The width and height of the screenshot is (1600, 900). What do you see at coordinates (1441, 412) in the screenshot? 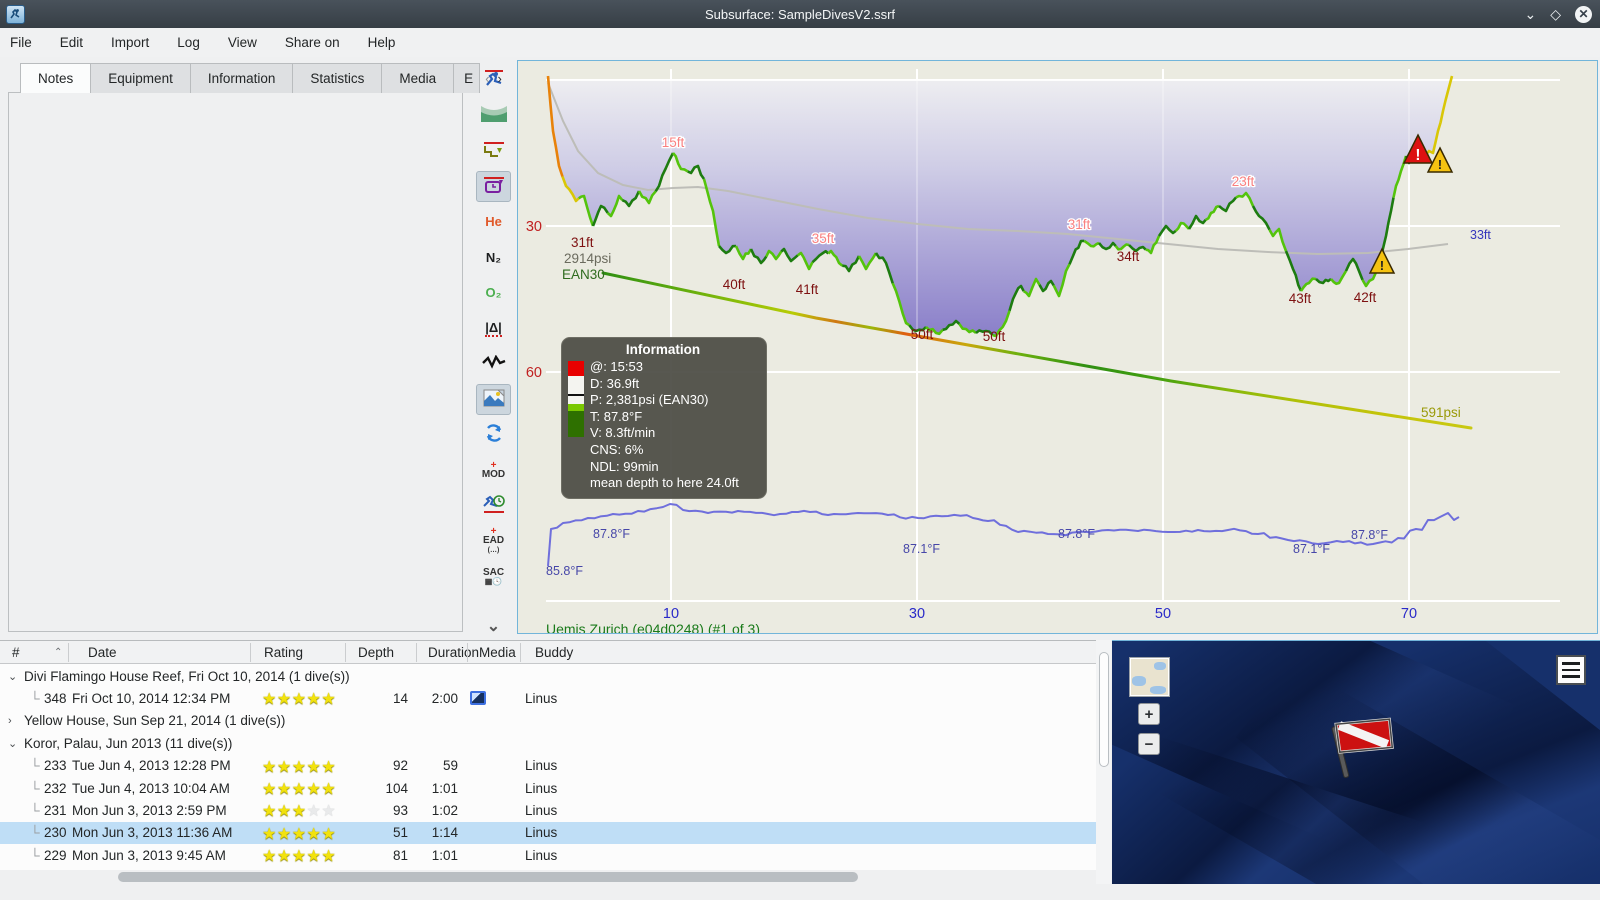
I see `pressure-end-label: 591psi` at bounding box center [1441, 412].